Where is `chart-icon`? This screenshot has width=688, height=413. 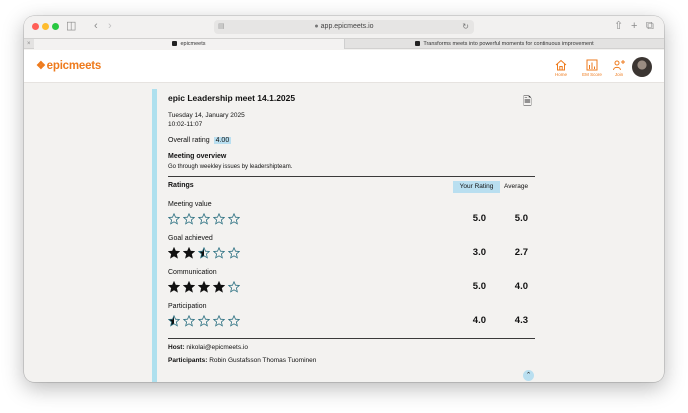
chart-icon is located at coordinates (592, 65).